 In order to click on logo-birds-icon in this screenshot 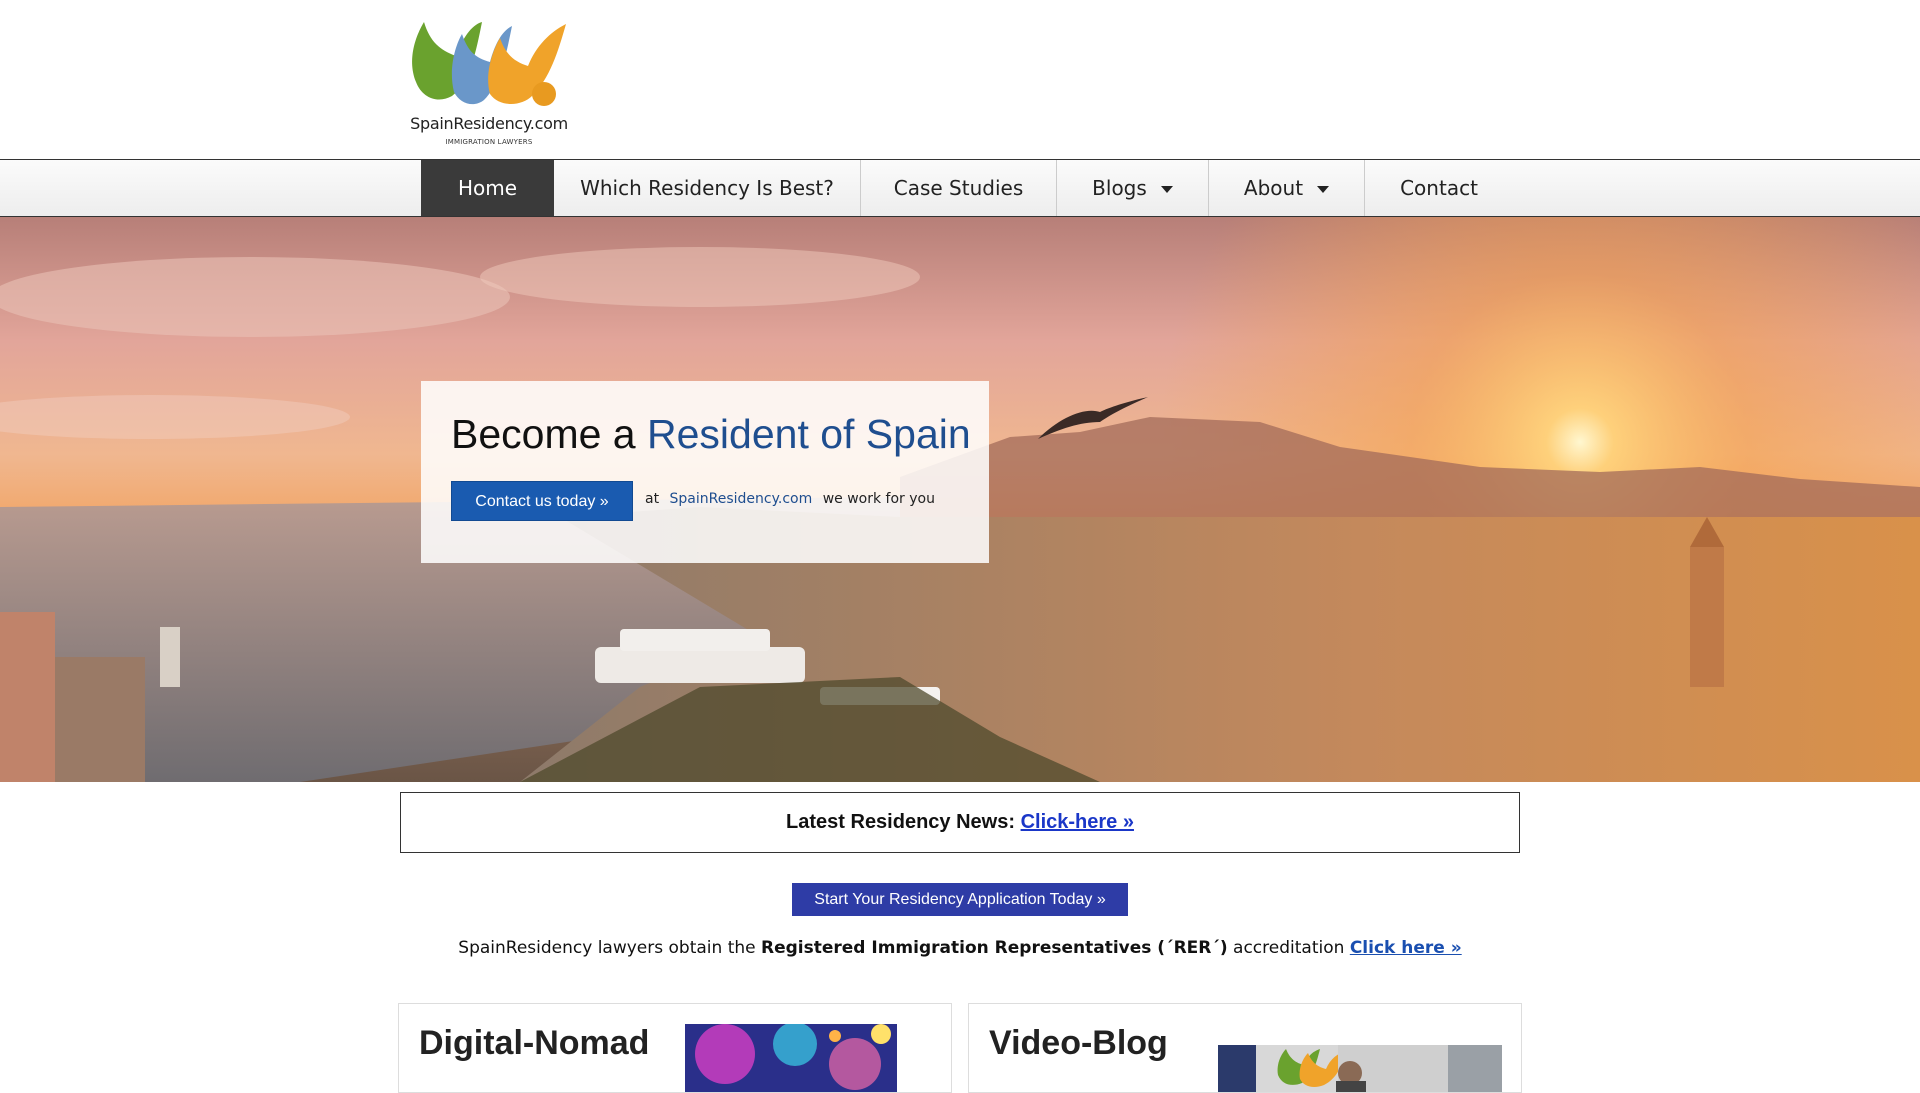, I will do `click(489, 64)`.